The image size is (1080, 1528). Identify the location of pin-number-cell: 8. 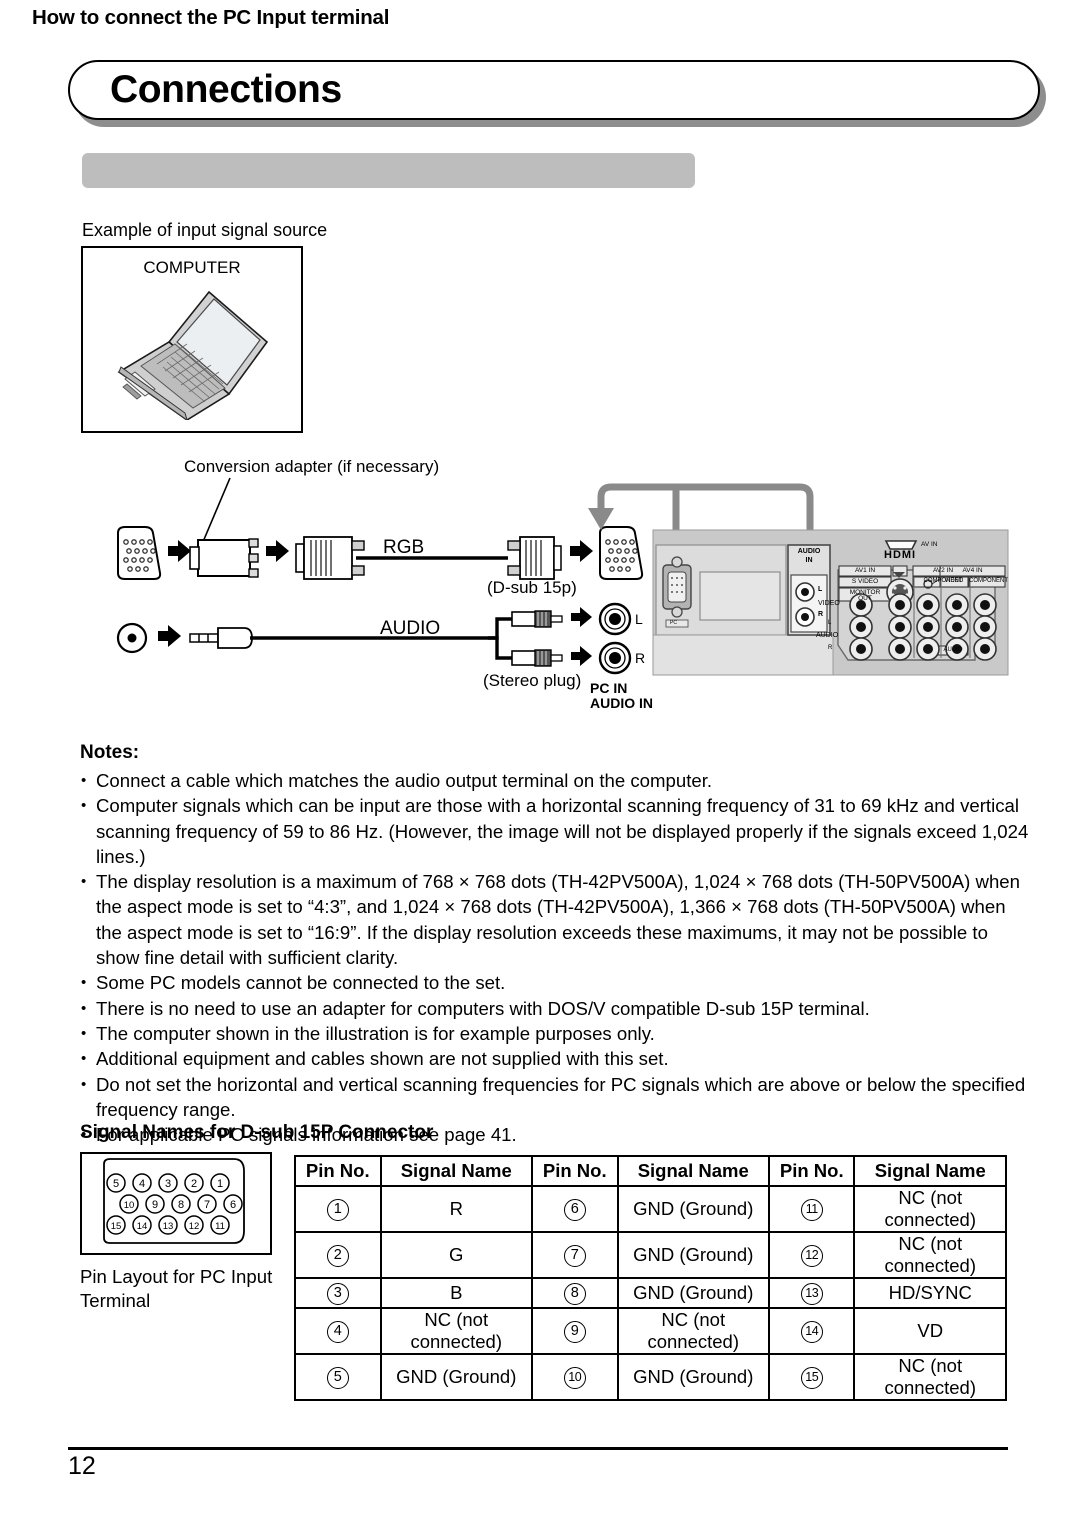
(574, 1293).